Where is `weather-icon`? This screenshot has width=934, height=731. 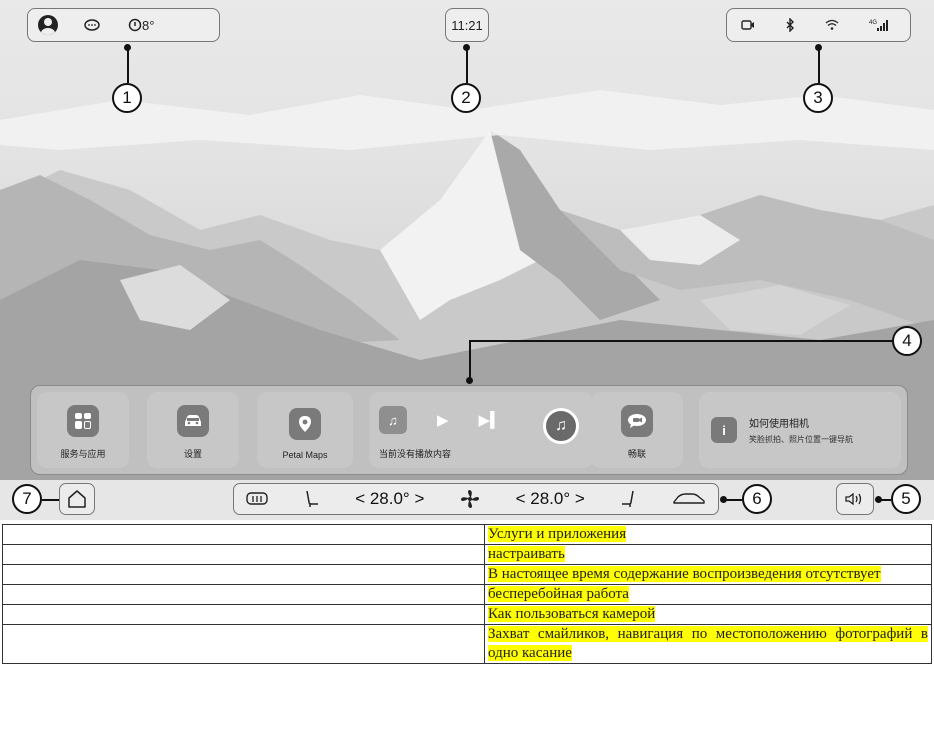 weather-icon is located at coordinates (135, 25).